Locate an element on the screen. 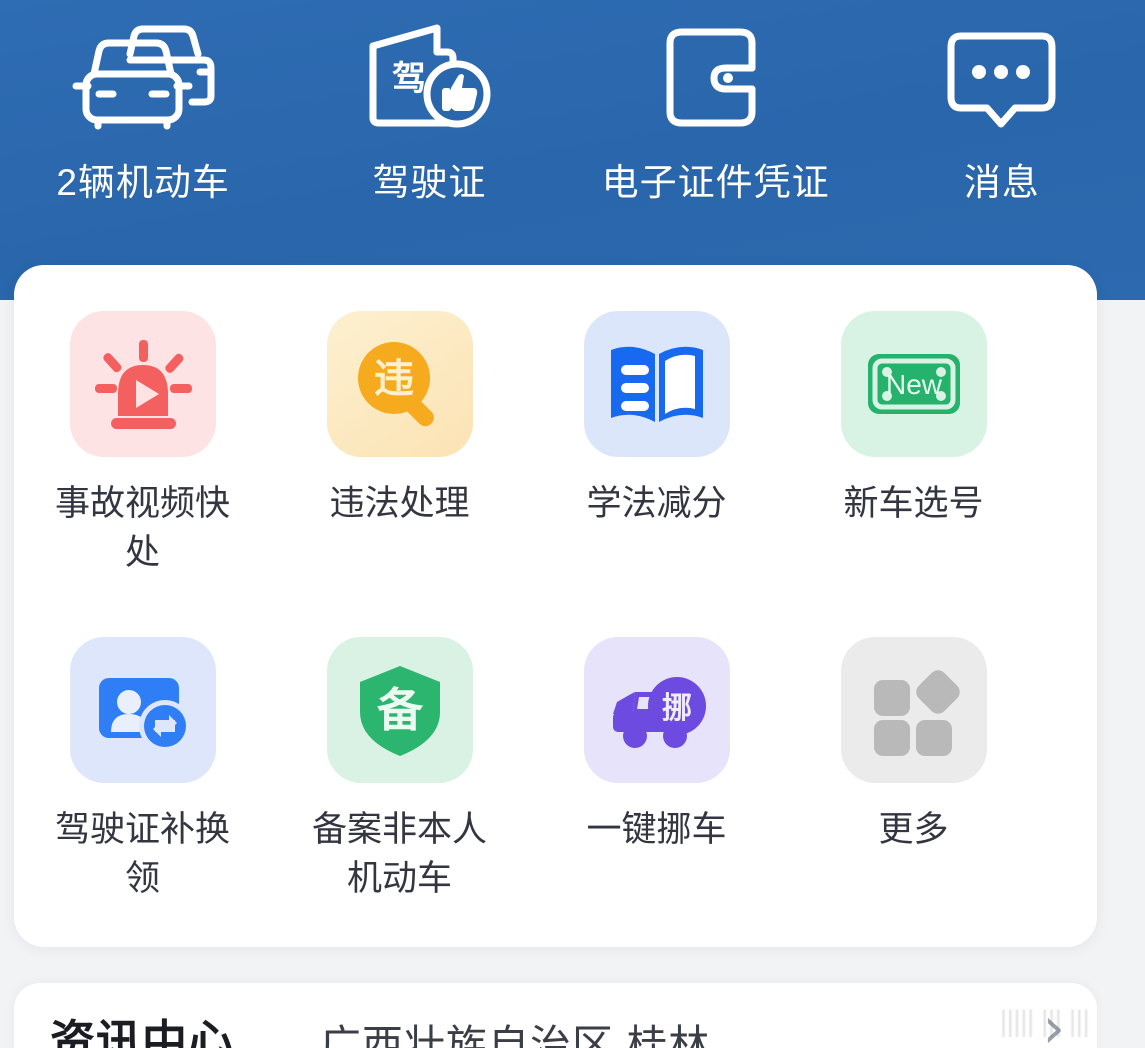  service-item-violation: 违 违法处理 is located at coordinates (399, 444).